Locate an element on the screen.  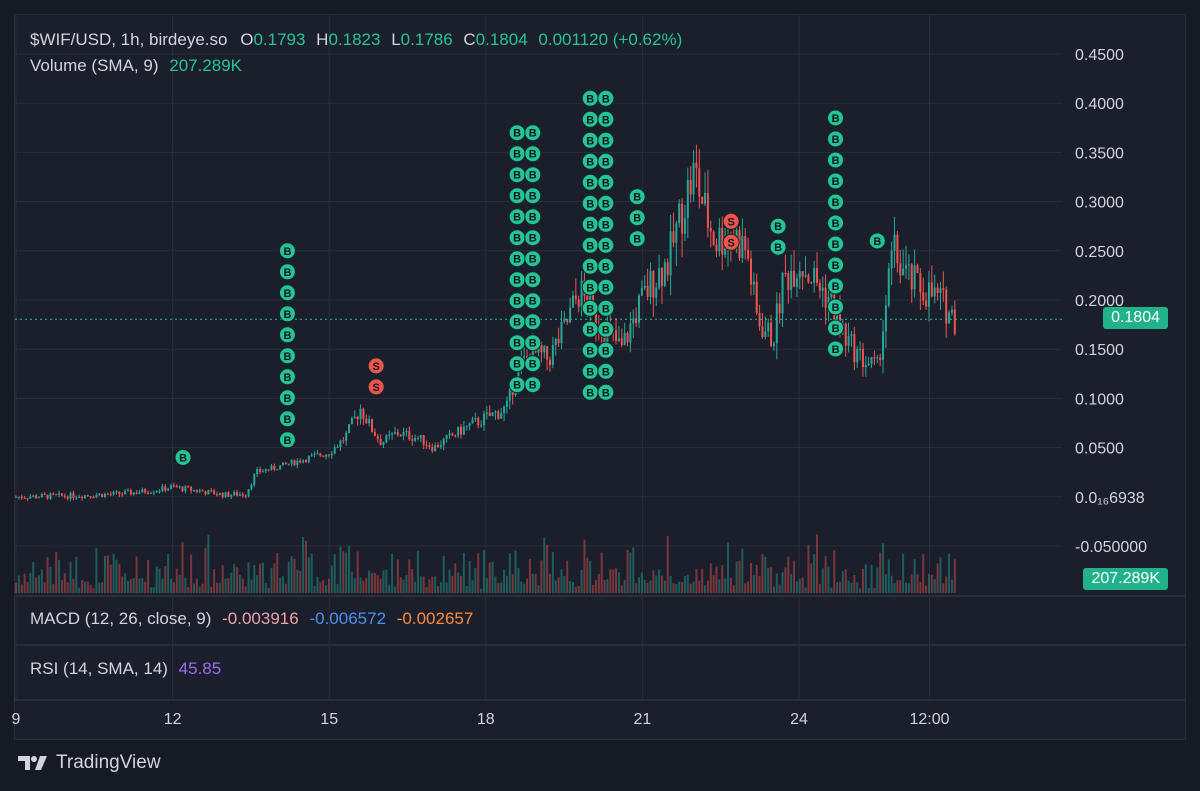
volume-label: Volume (SMA, 9) is located at coordinates (94, 65).